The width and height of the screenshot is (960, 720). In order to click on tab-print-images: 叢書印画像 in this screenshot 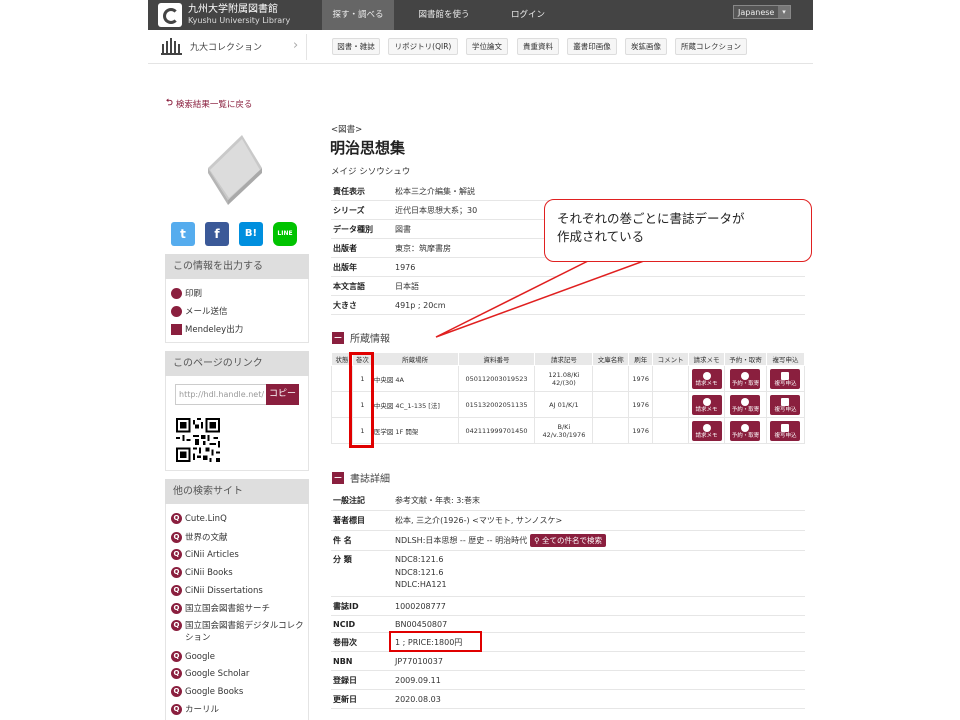, I will do `click(592, 46)`.